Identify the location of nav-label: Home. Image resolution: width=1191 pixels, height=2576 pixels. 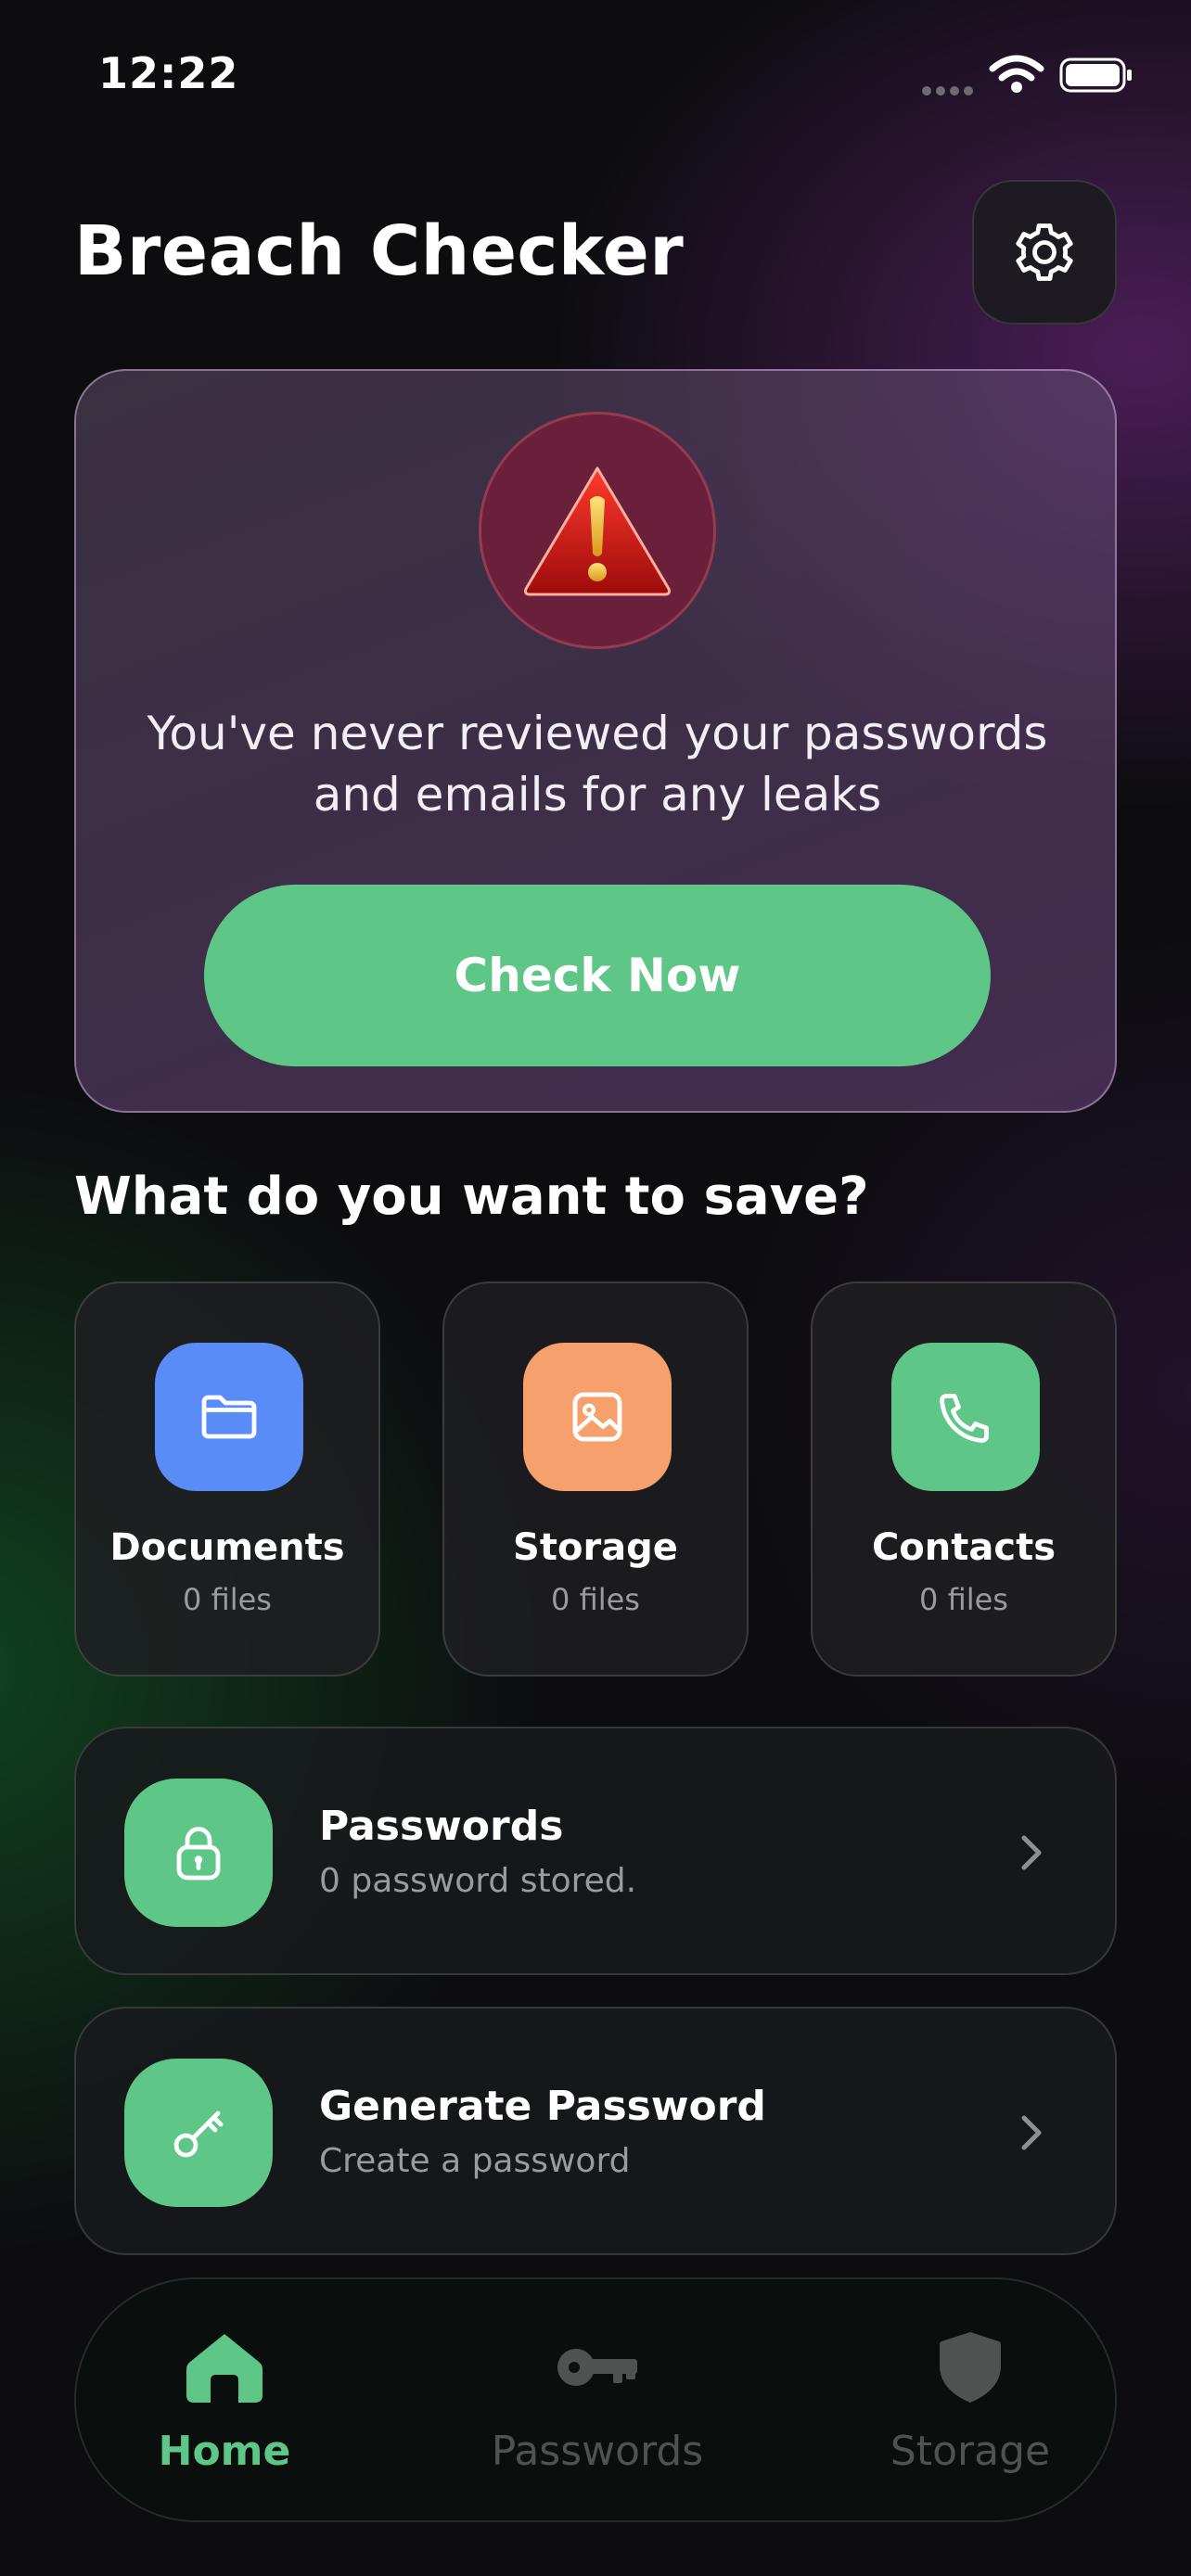
(224, 2451).